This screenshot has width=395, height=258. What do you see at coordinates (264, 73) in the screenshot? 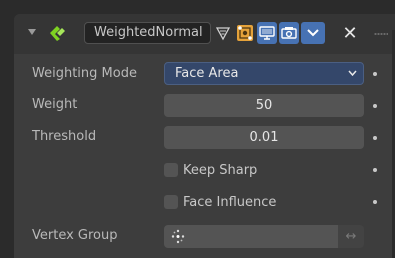
I see `weighting-mode-dropdown: Face Area` at bounding box center [264, 73].